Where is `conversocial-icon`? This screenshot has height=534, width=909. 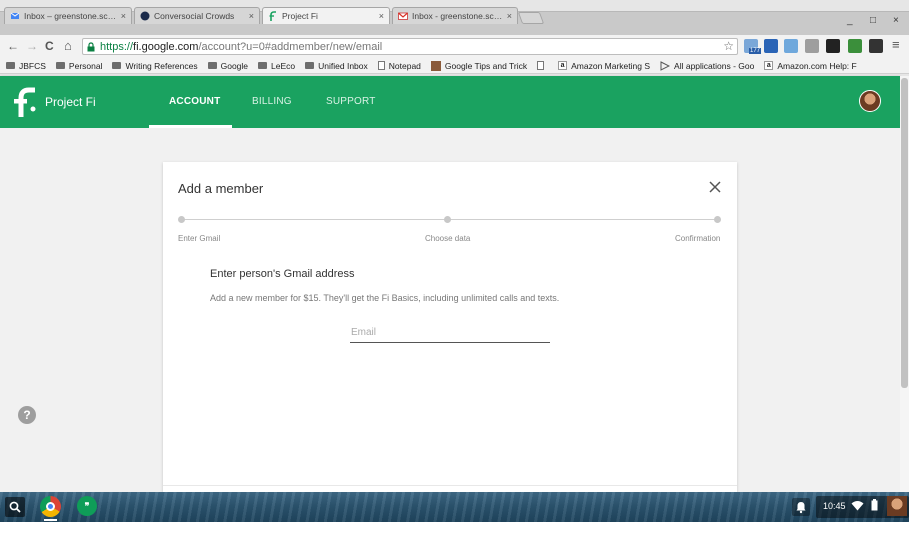 conversocial-icon is located at coordinates (145, 15).